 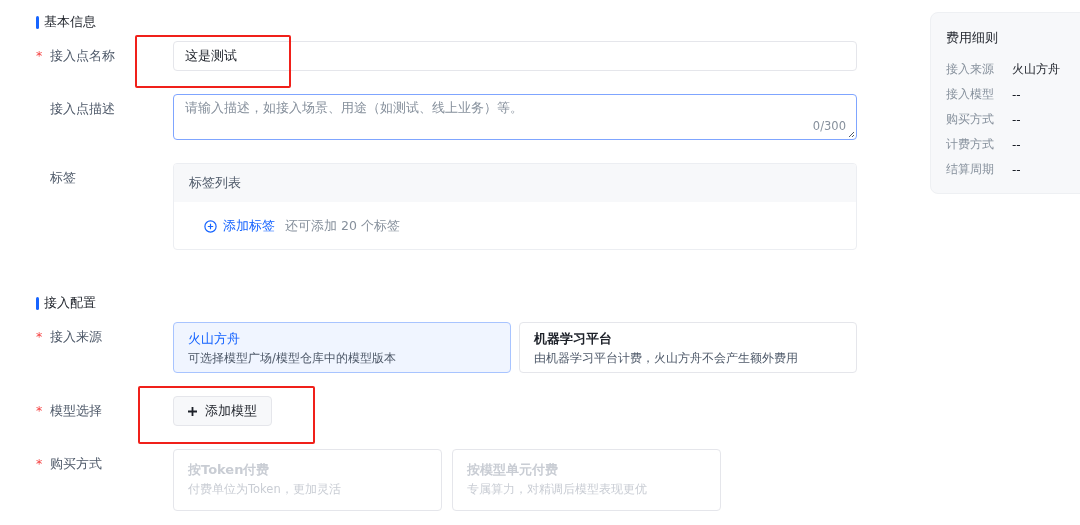 I want to click on summary-label: 购买方式, so click(x=970, y=119).